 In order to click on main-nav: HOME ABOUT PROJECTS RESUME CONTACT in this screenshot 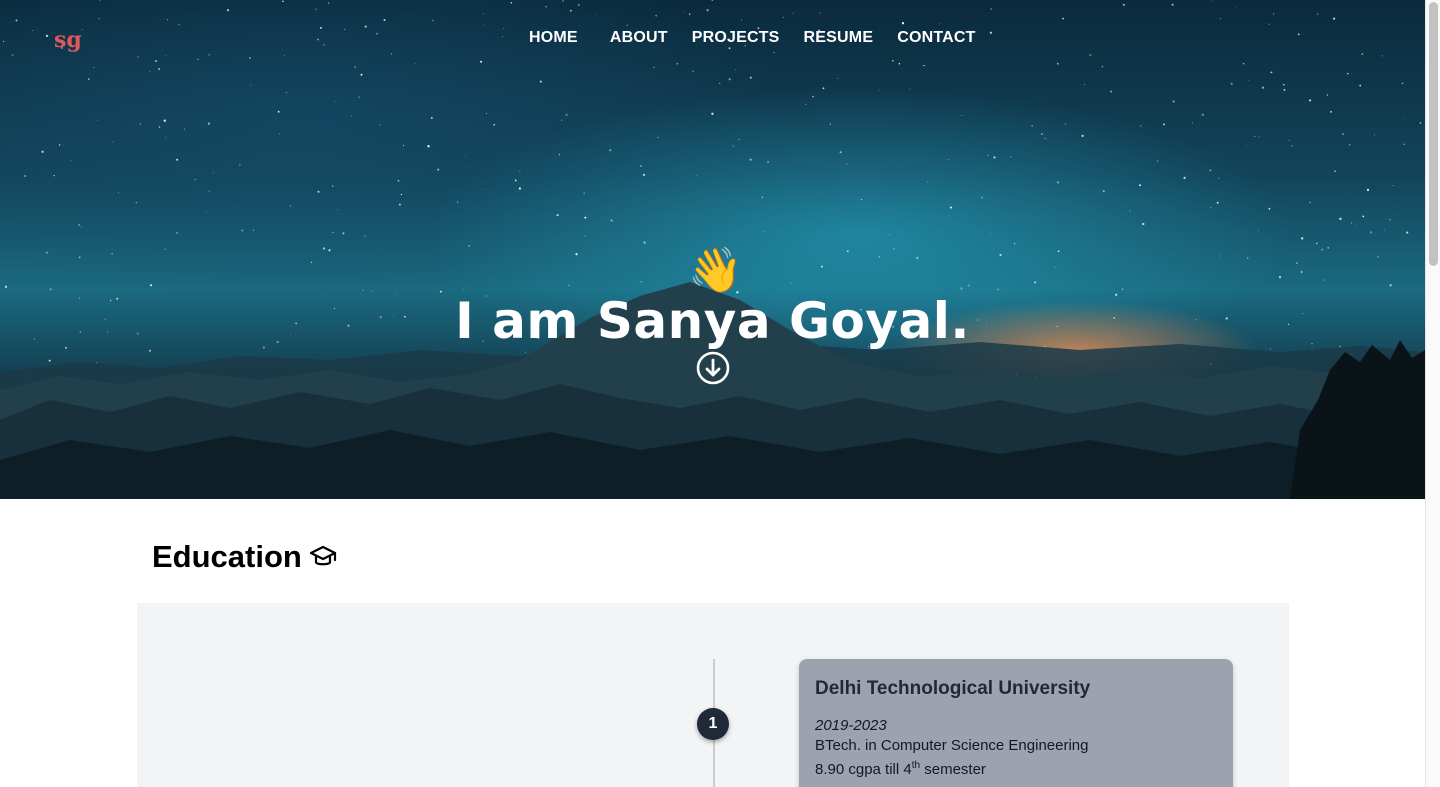, I will do `click(764, 38)`.